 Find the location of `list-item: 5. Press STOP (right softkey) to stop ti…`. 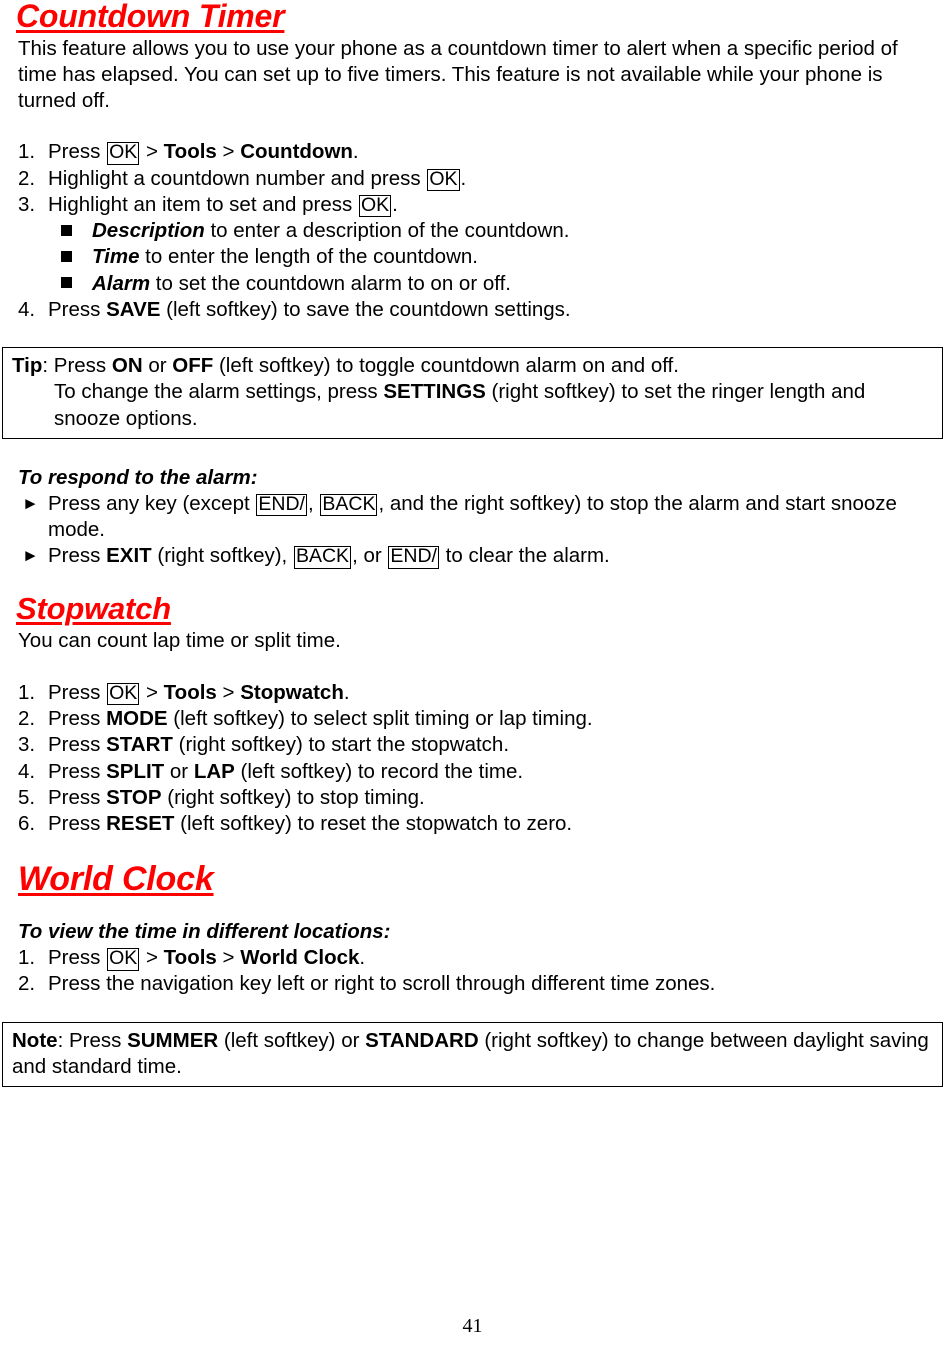

list-item: 5. Press STOP (right softkey) to stop ti… is located at coordinates (472, 798).